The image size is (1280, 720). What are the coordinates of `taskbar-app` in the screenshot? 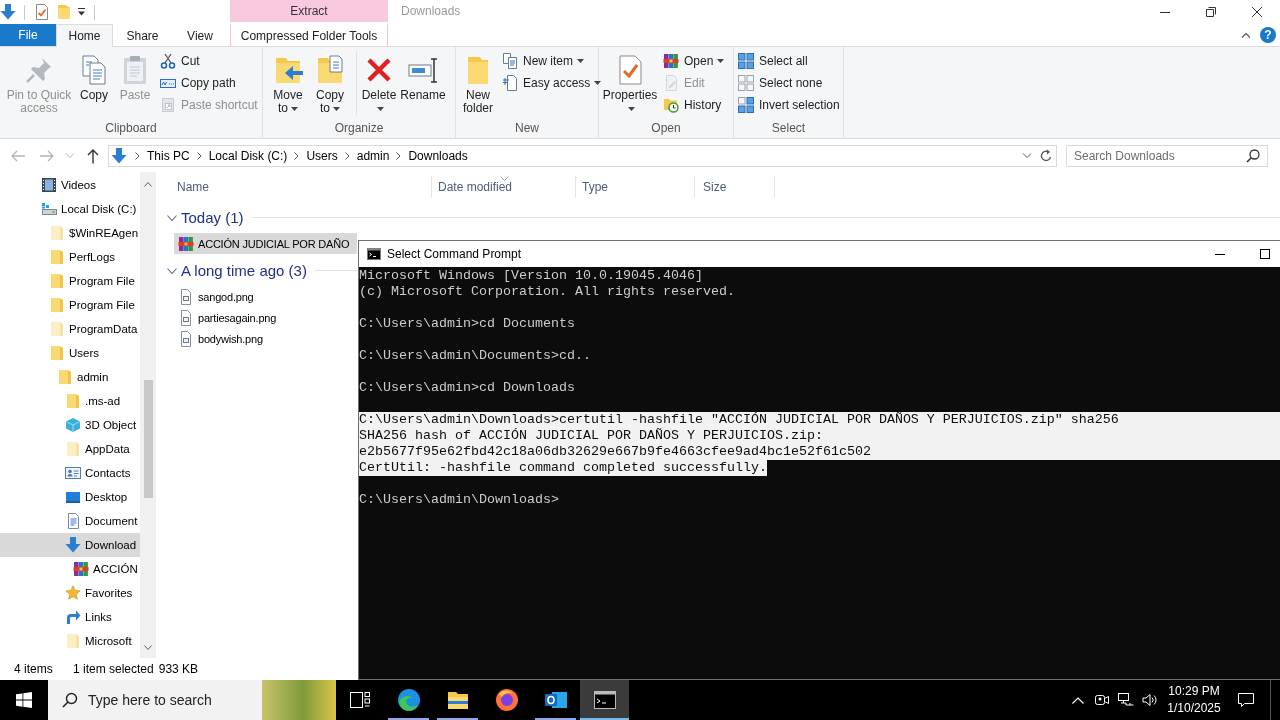 It's located at (604, 700).